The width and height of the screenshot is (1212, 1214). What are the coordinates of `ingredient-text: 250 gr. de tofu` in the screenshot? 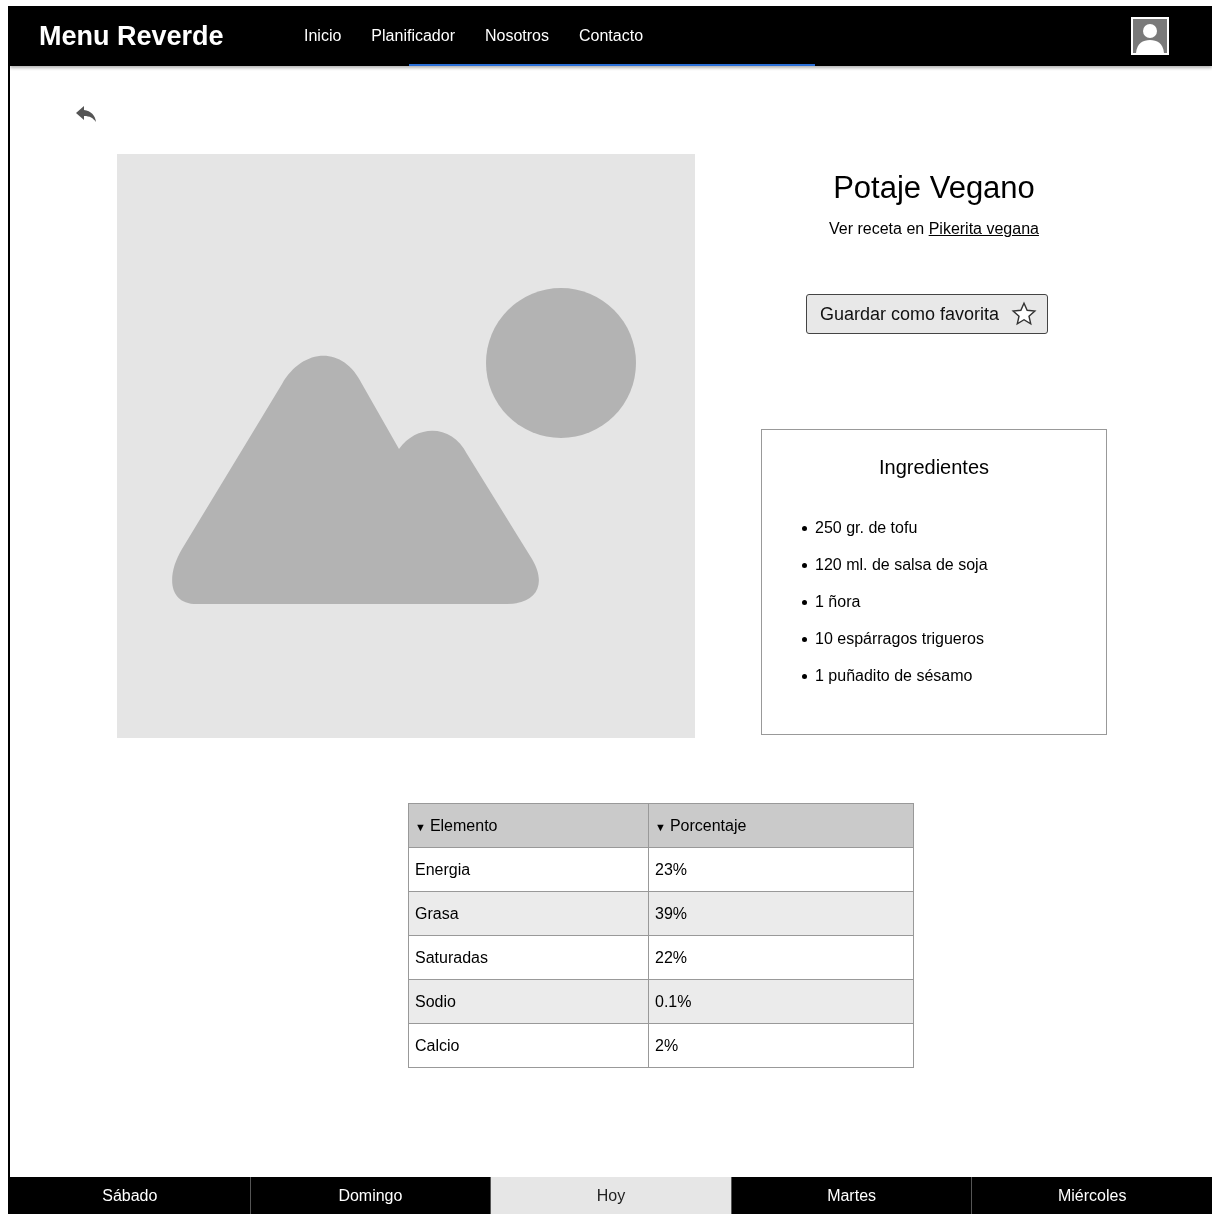 It's located at (866, 528).